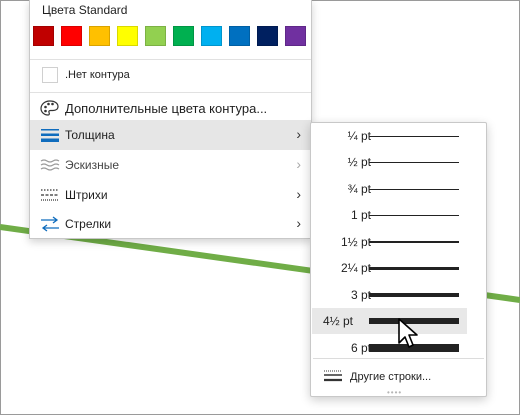  What do you see at coordinates (360, 215) in the screenshot?
I see `weight-option-label: 1 pt` at bounding box center [360, 215].